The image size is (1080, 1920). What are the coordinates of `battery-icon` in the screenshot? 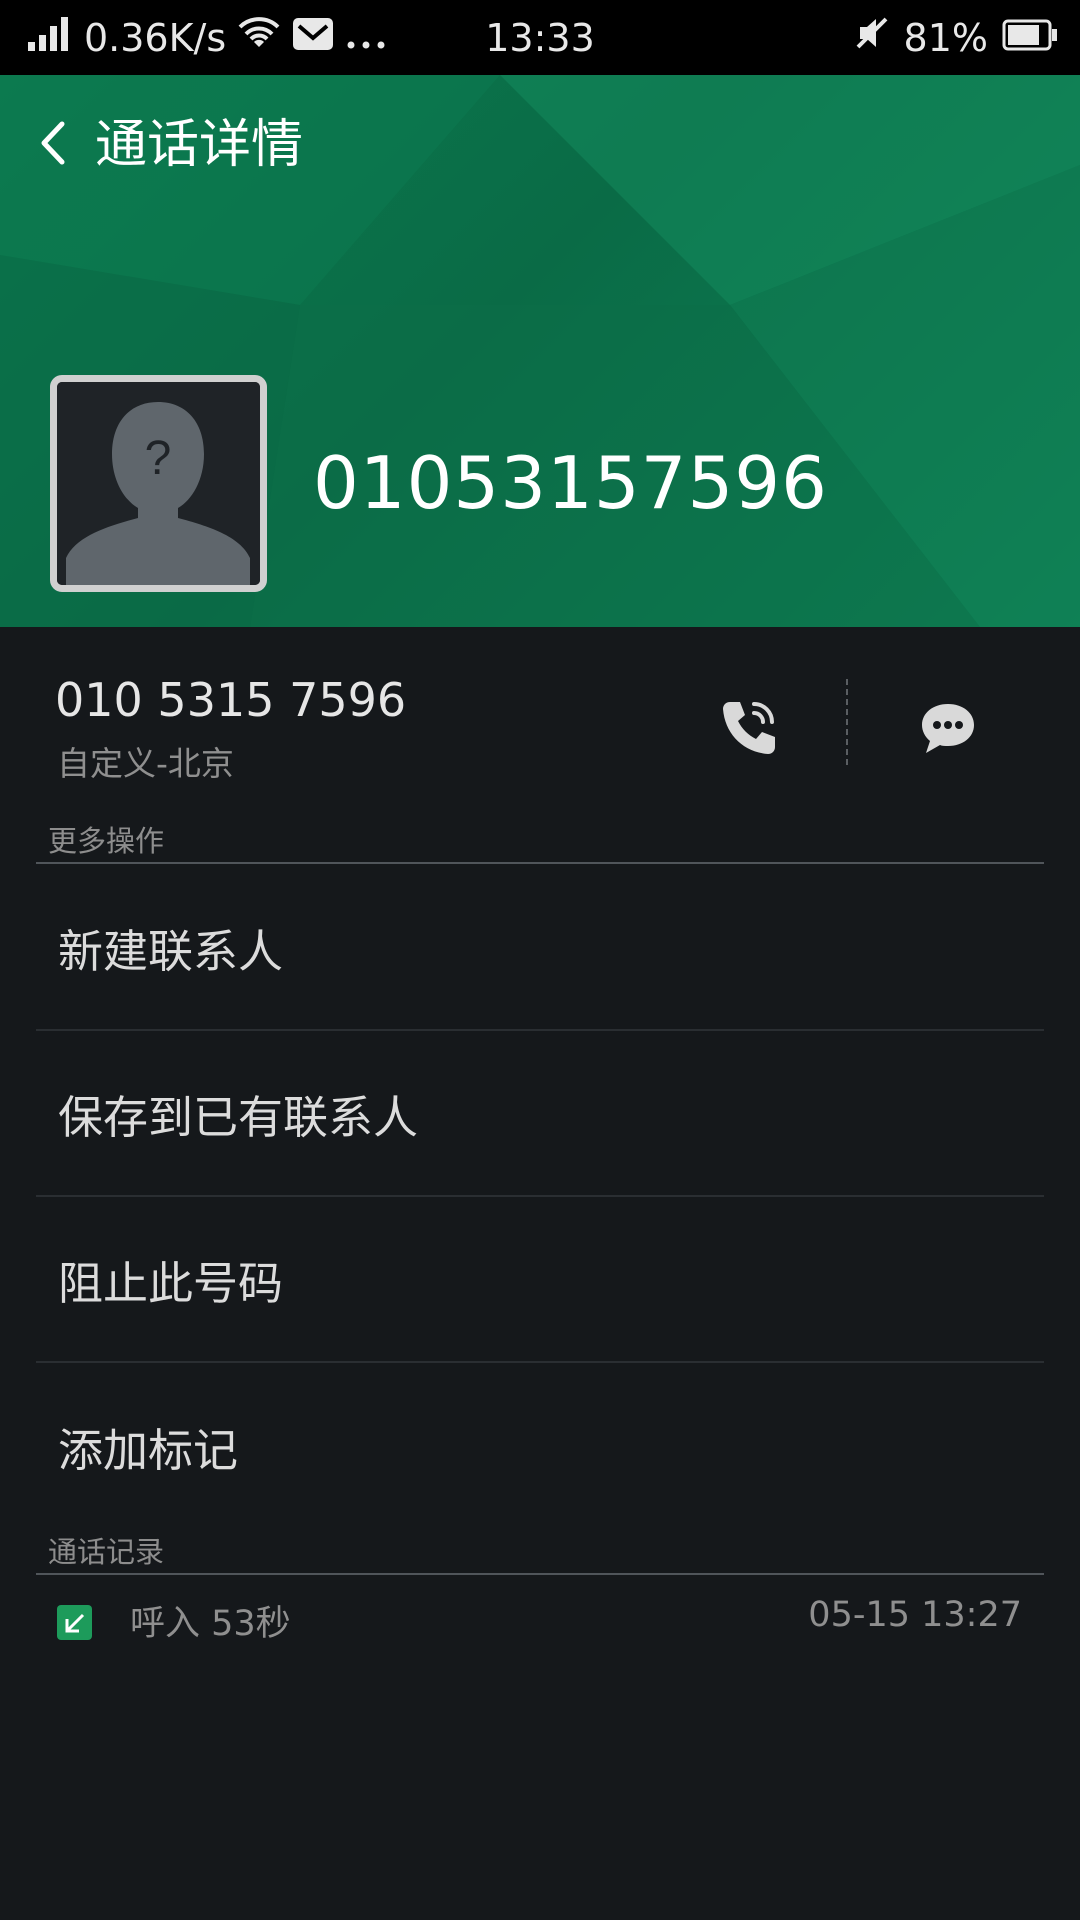 It's located at (1030, 38).